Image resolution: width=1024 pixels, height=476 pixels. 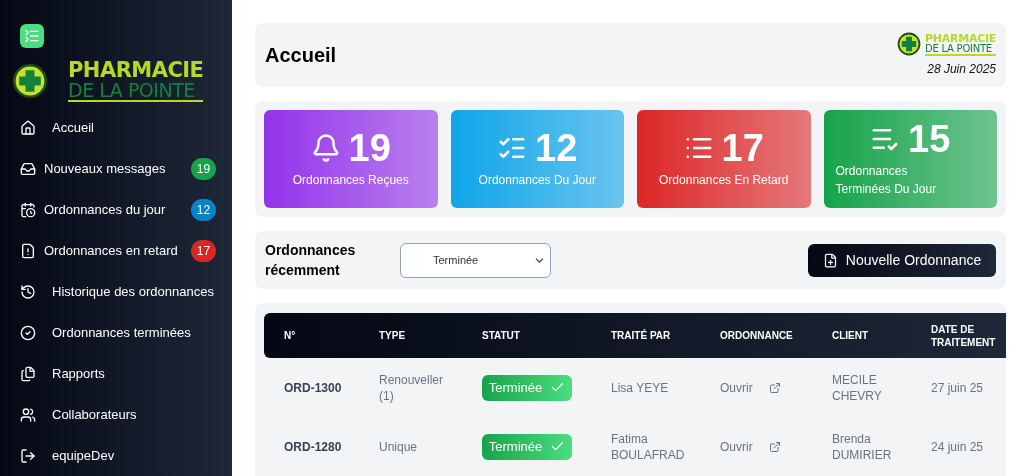 I want to click on table-cell-text: Unique, so click(x=399, y=446).